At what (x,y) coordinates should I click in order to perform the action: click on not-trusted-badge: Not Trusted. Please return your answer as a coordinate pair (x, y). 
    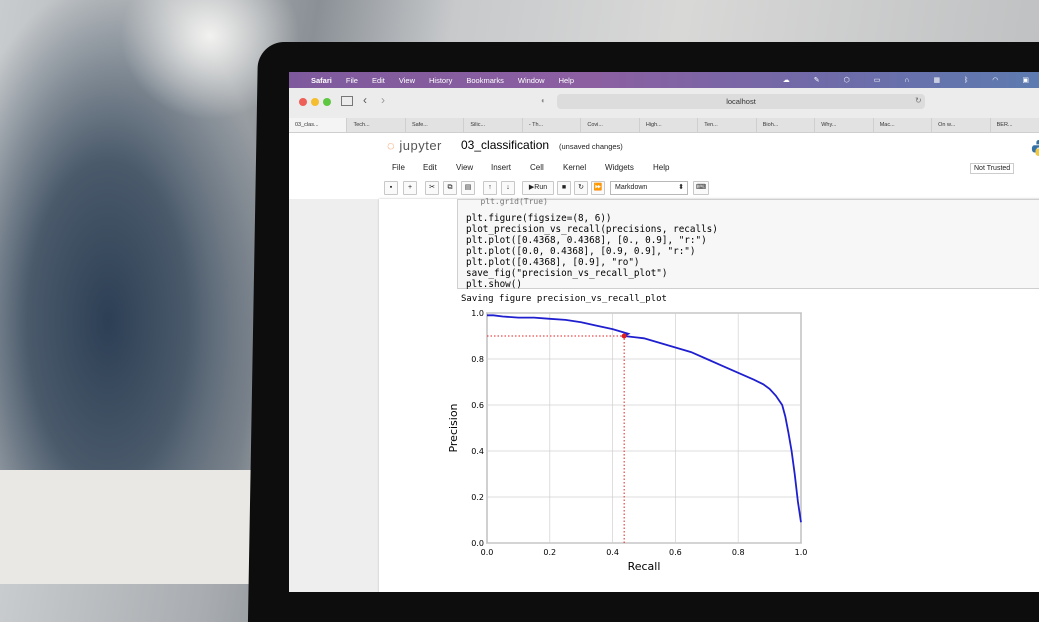
    Looking at the image, I should click on (992, 168).